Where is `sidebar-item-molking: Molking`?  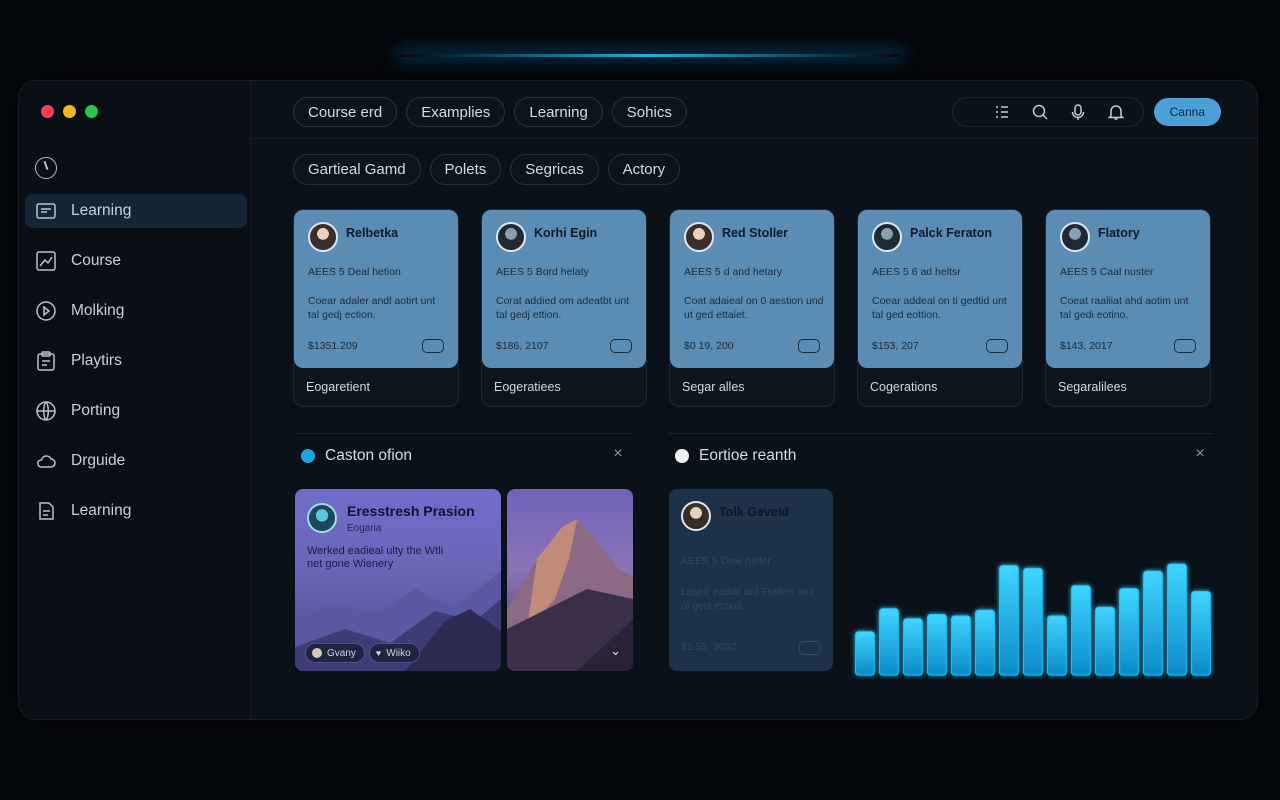 sidebar-item-molking: Molking is located at coordinates (136, 311).